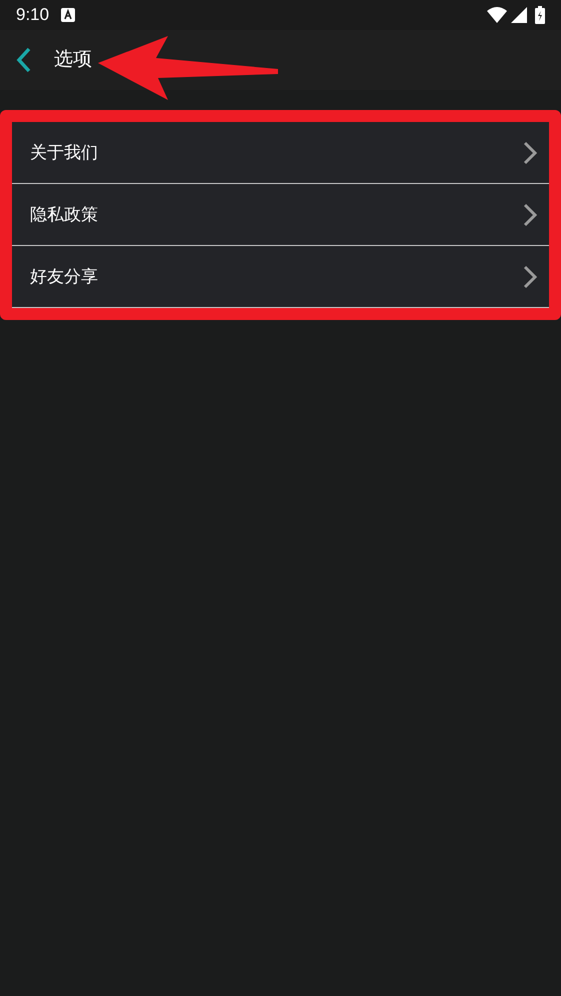 Image resolution: width=561 pixels, height=996 pixels. I want to click on wifi-icon, so click(497, 15).